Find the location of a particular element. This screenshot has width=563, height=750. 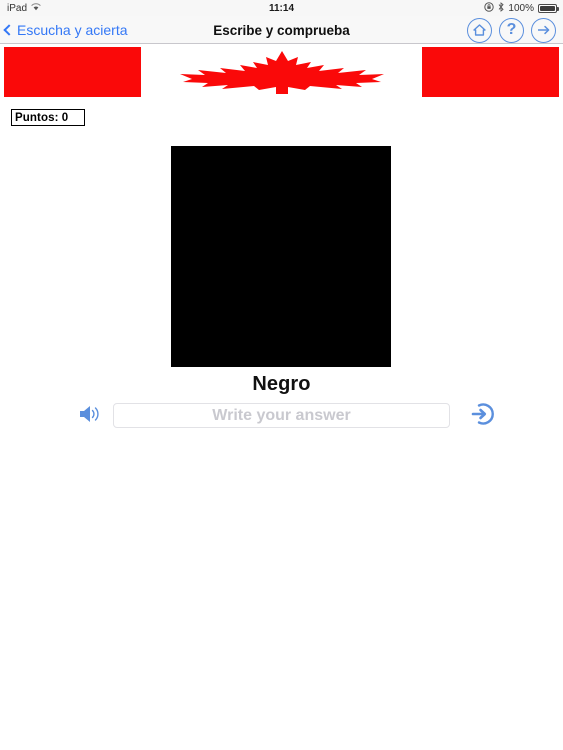

canada-flag-banner: Puntos: 0 is located at coordinates (281, 86).